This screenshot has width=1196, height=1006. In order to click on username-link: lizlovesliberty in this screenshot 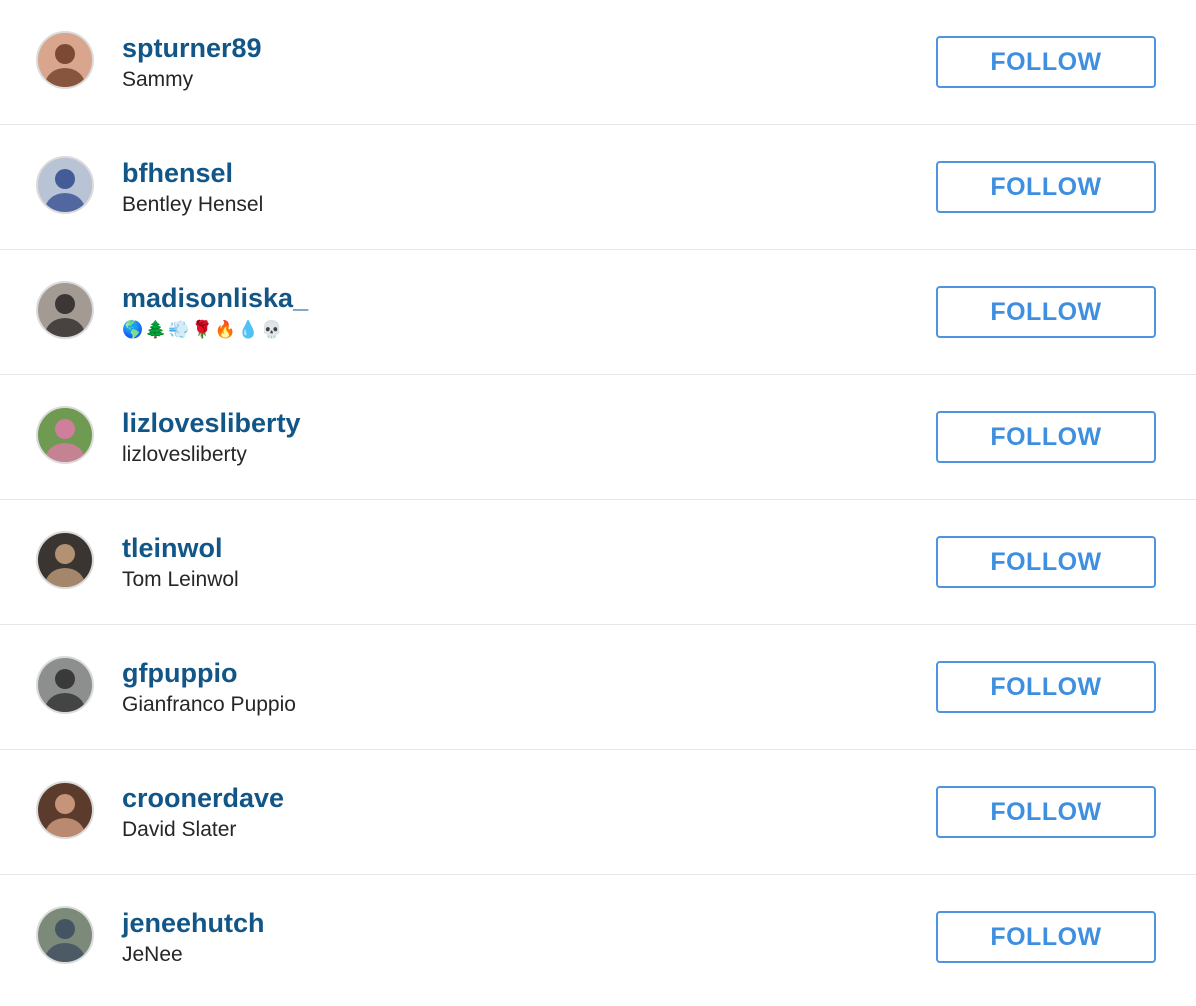, I will do `click(211, 423)`.